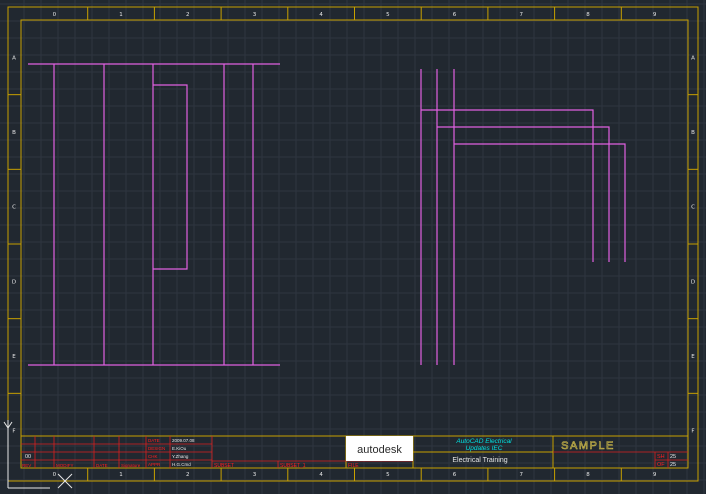 The image size is (706, 494). Describe the element at coordinates (65, 465) in the screenshot. I see `revision-header: MODIFY` at that location.